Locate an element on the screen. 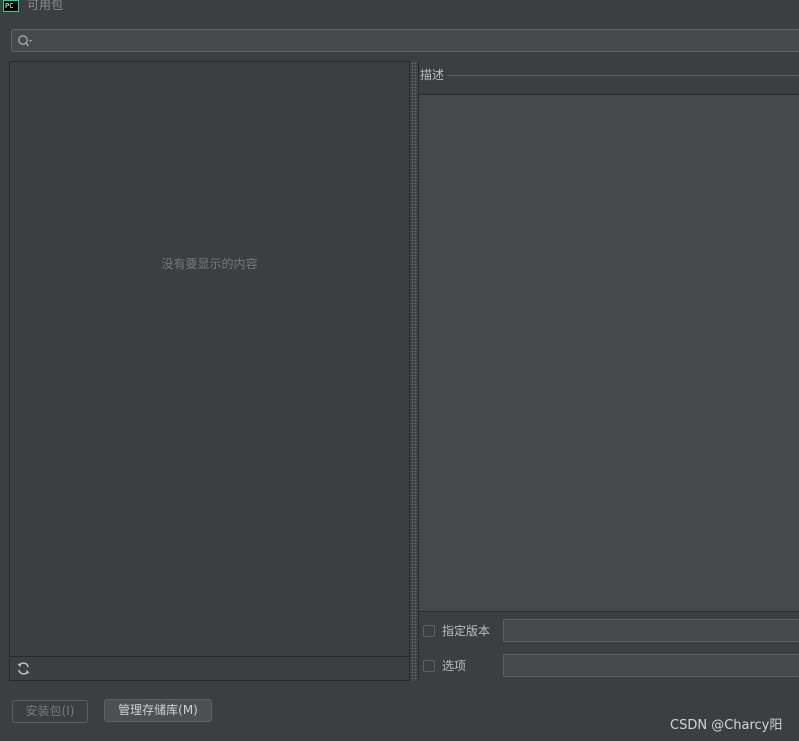 This screenshot has height=741, width=799. title-bar: PC 可用包 is located at coordinates (399, 7).